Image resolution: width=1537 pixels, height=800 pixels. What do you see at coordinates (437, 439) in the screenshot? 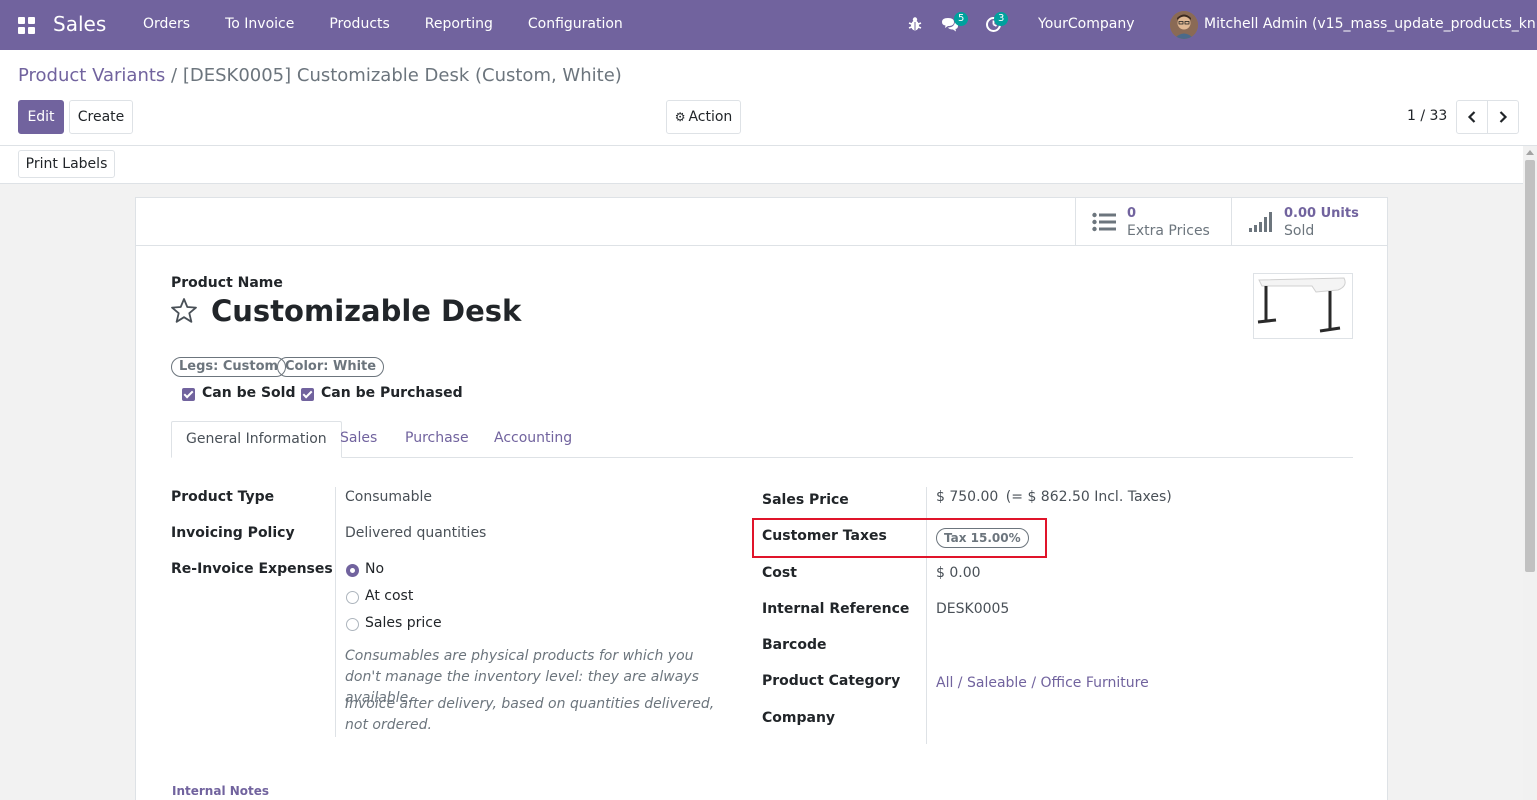
I see `tab-purchase: Purchase` at bounding box center [437, 439].